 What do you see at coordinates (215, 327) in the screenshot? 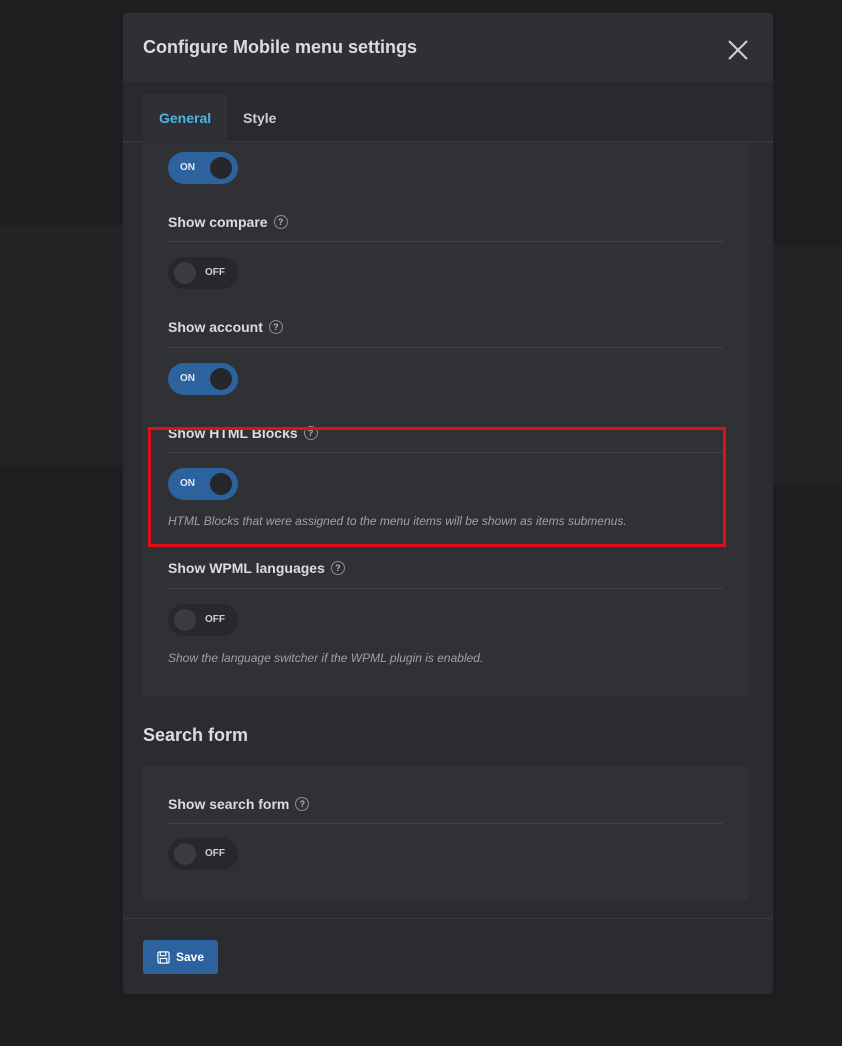
I see `show-account-text: Show account` at bounding box center [215, 327].